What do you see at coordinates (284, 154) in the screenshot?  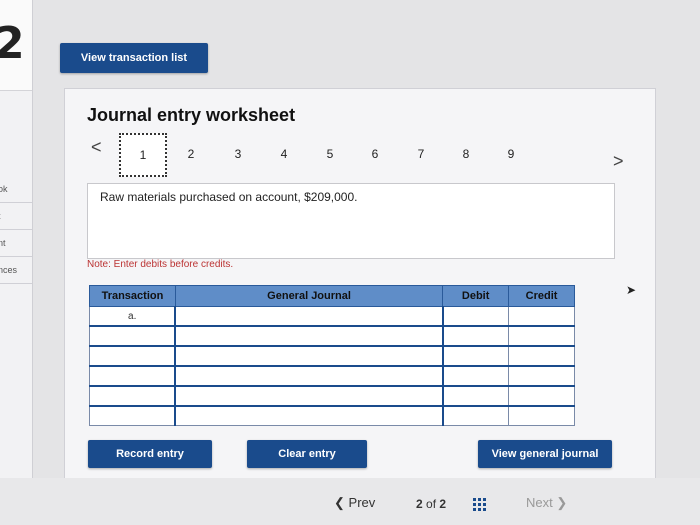 I see `step-tab-4: 4` at bounding box center [284, 154].